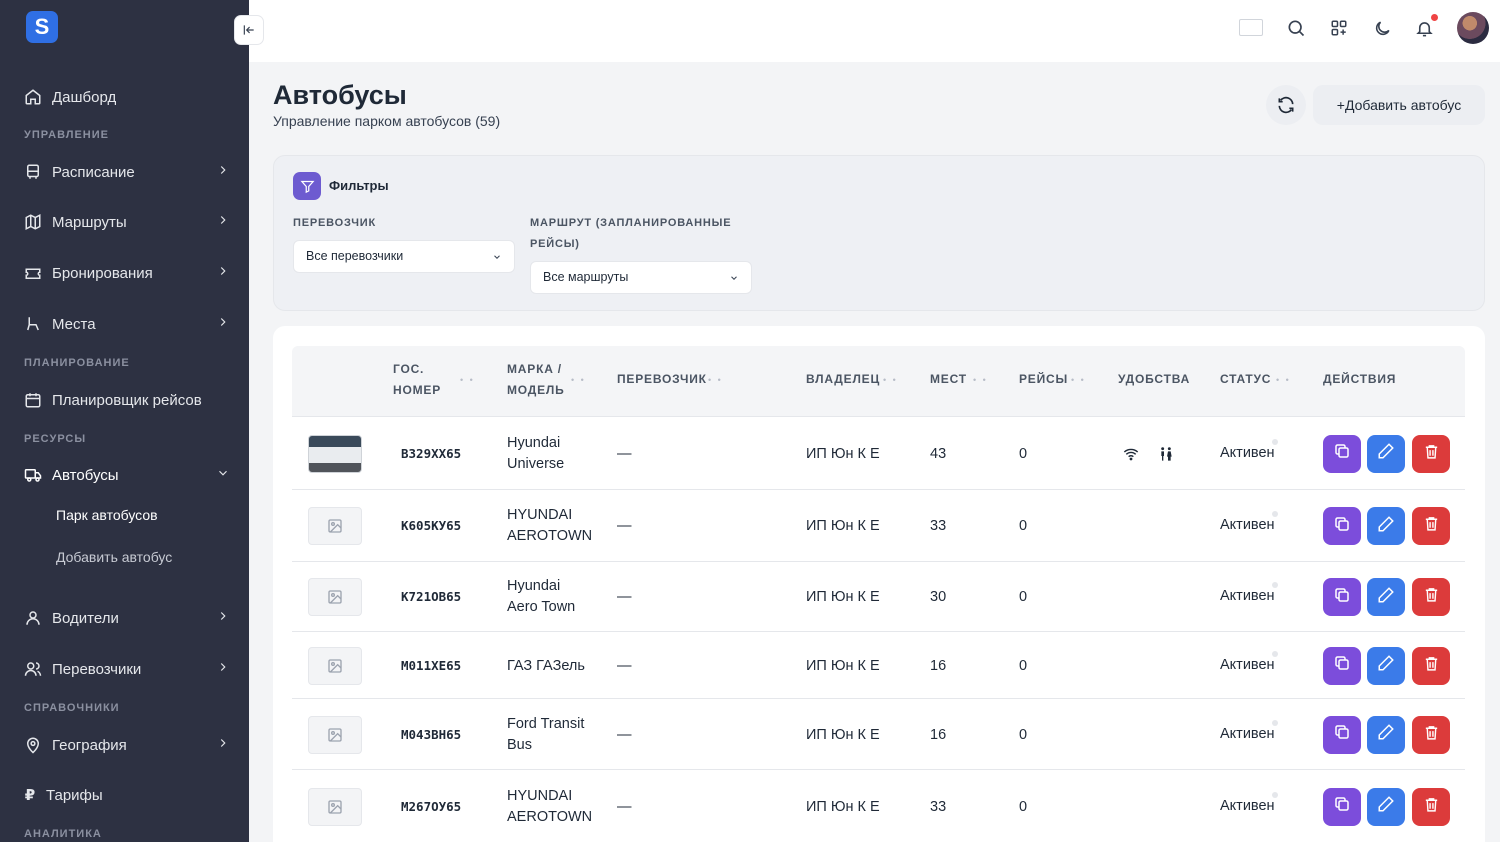 The height and width of the screenshot is (842, 1500). What do you see at coordinates (948, 379) in the screenshot?
I see `column-seats: МЕСТ` at bounding box center [948, 379].